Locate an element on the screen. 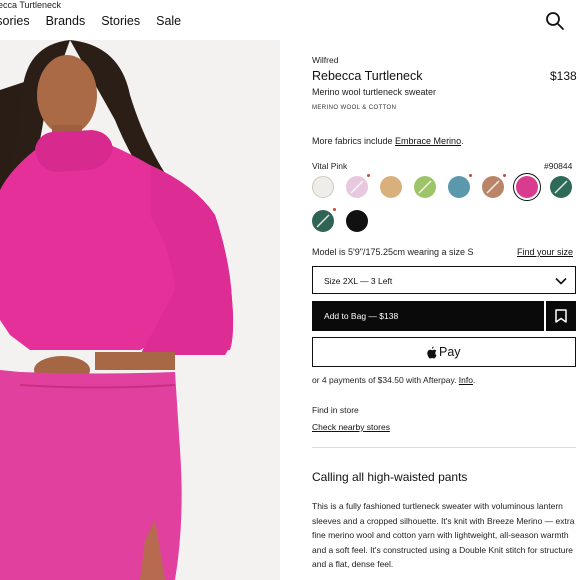 Image resolution: width=580 pixels, height=580 pixels. brand-name: Wilfred is located at coordinates (325, 60).